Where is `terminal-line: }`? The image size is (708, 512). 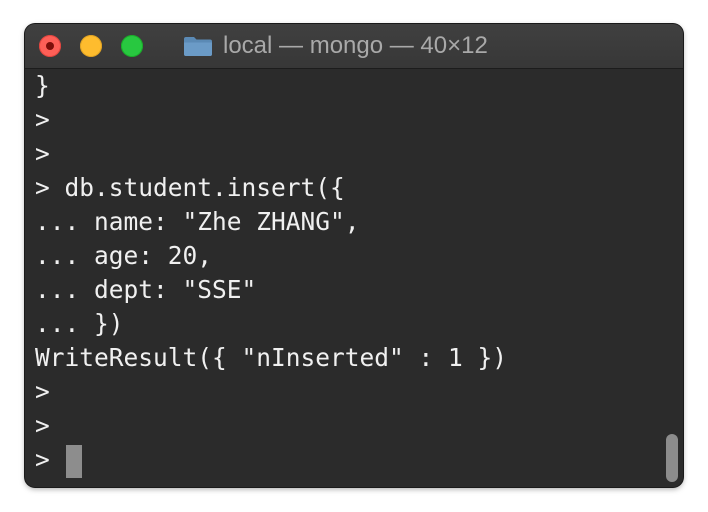 terminal-line: } is located at coordinates (42, 85).